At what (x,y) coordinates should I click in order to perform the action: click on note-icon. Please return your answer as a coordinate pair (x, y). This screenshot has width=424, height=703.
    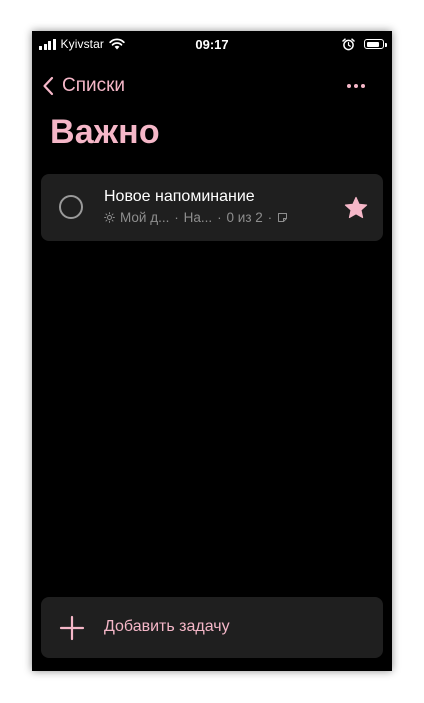
    Looking at the image, I should click on (283, 217).